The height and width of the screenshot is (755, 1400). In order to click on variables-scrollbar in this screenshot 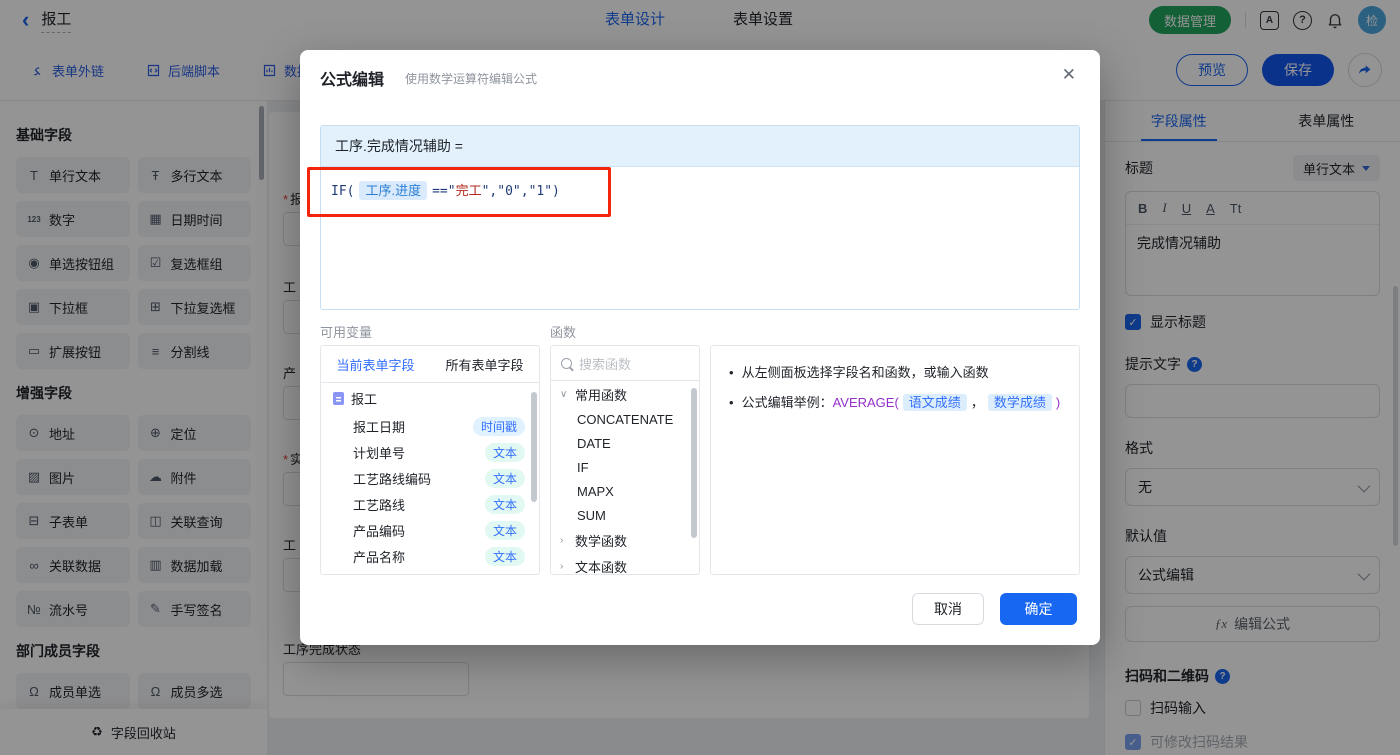, I will do `click(534, 447)`.